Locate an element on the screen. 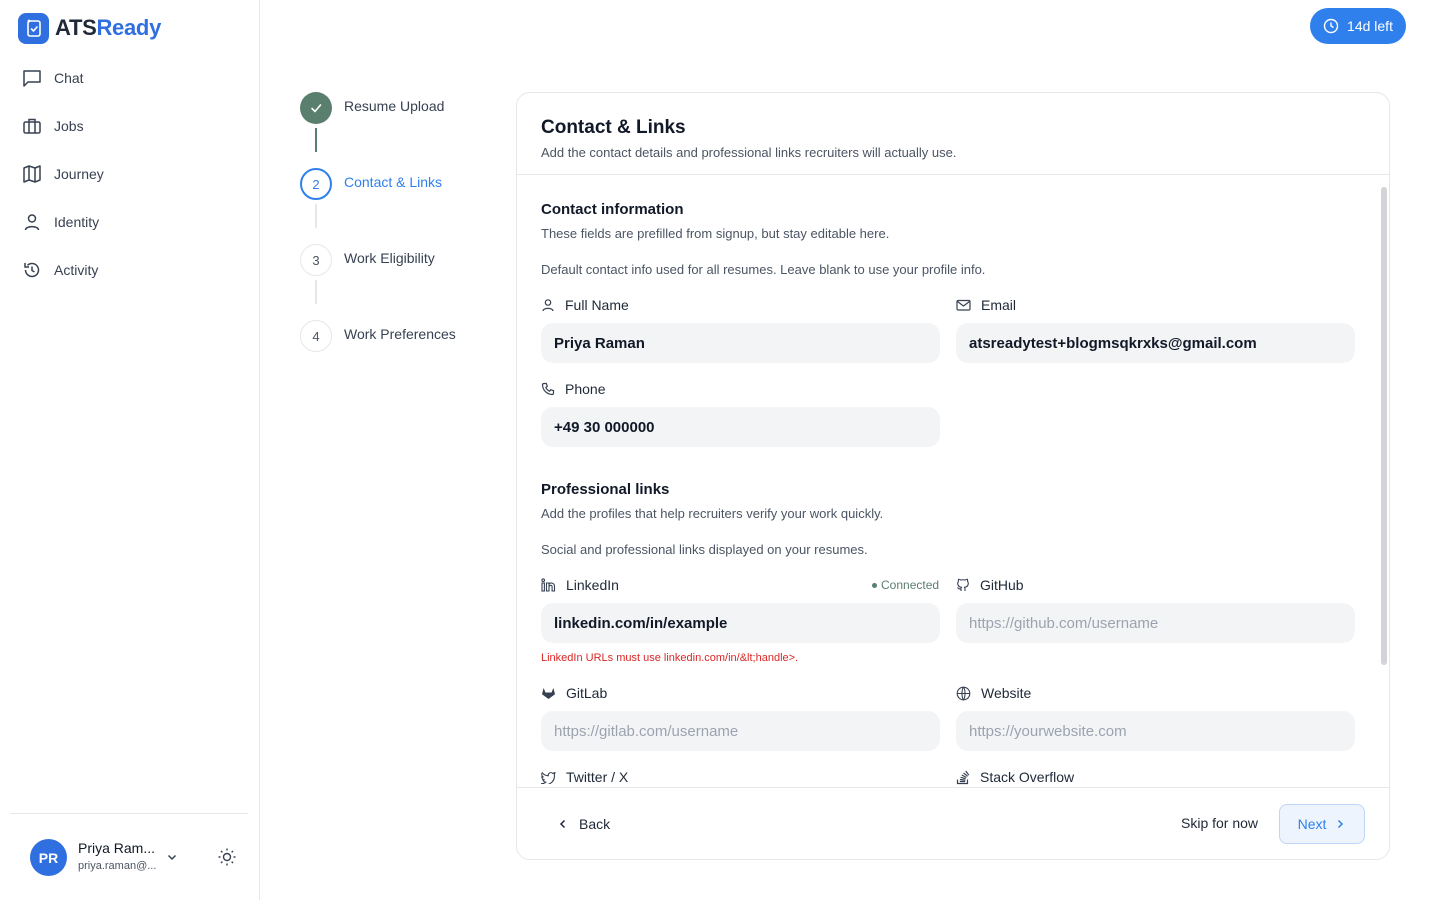 The height and width of the screenshot is (900, 1440). check-icon is located at coordinates (316, 108).